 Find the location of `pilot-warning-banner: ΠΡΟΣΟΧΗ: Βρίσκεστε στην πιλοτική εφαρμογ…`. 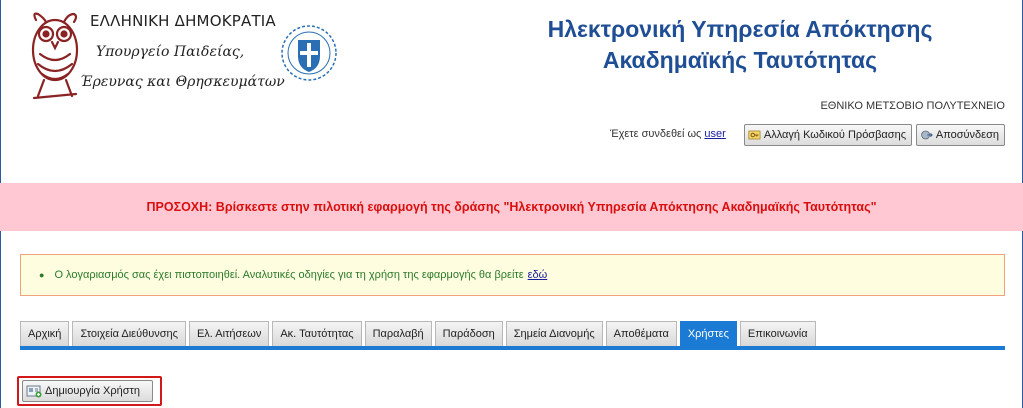

pilot-warning-banner: ΠΡΟΣΟΧΗ: Βρίσκεστε στην πιλοτική εφαρμογ… is located at coordinates (511, 207).